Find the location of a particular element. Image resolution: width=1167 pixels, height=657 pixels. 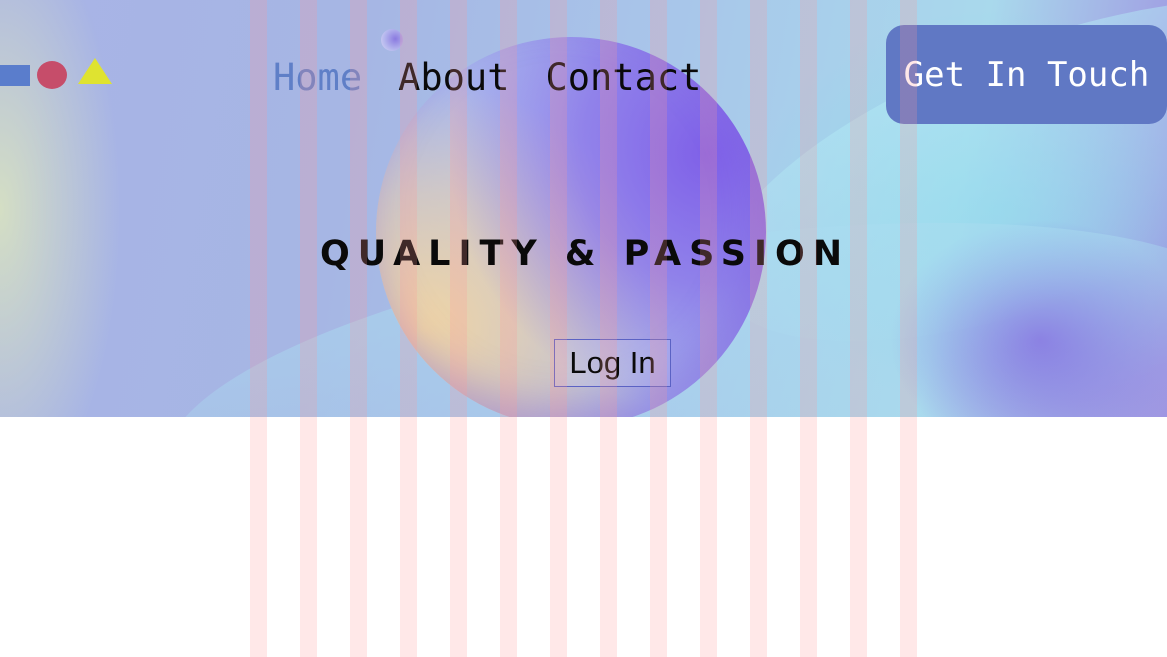

hero-small-sphere-graphic is located at coordinates (392, 40).